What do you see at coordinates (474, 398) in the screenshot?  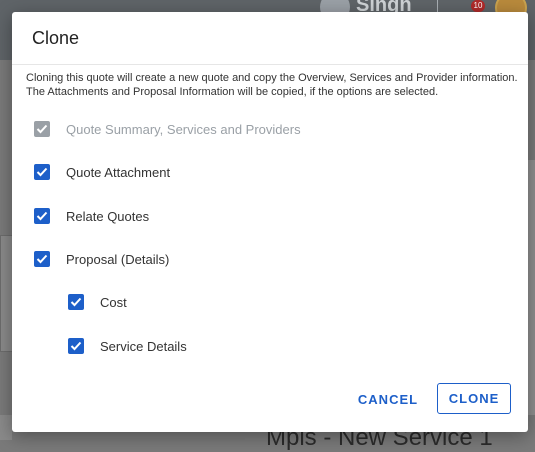 I see `clone-button: CLONE` at bounding box center [474, 398].